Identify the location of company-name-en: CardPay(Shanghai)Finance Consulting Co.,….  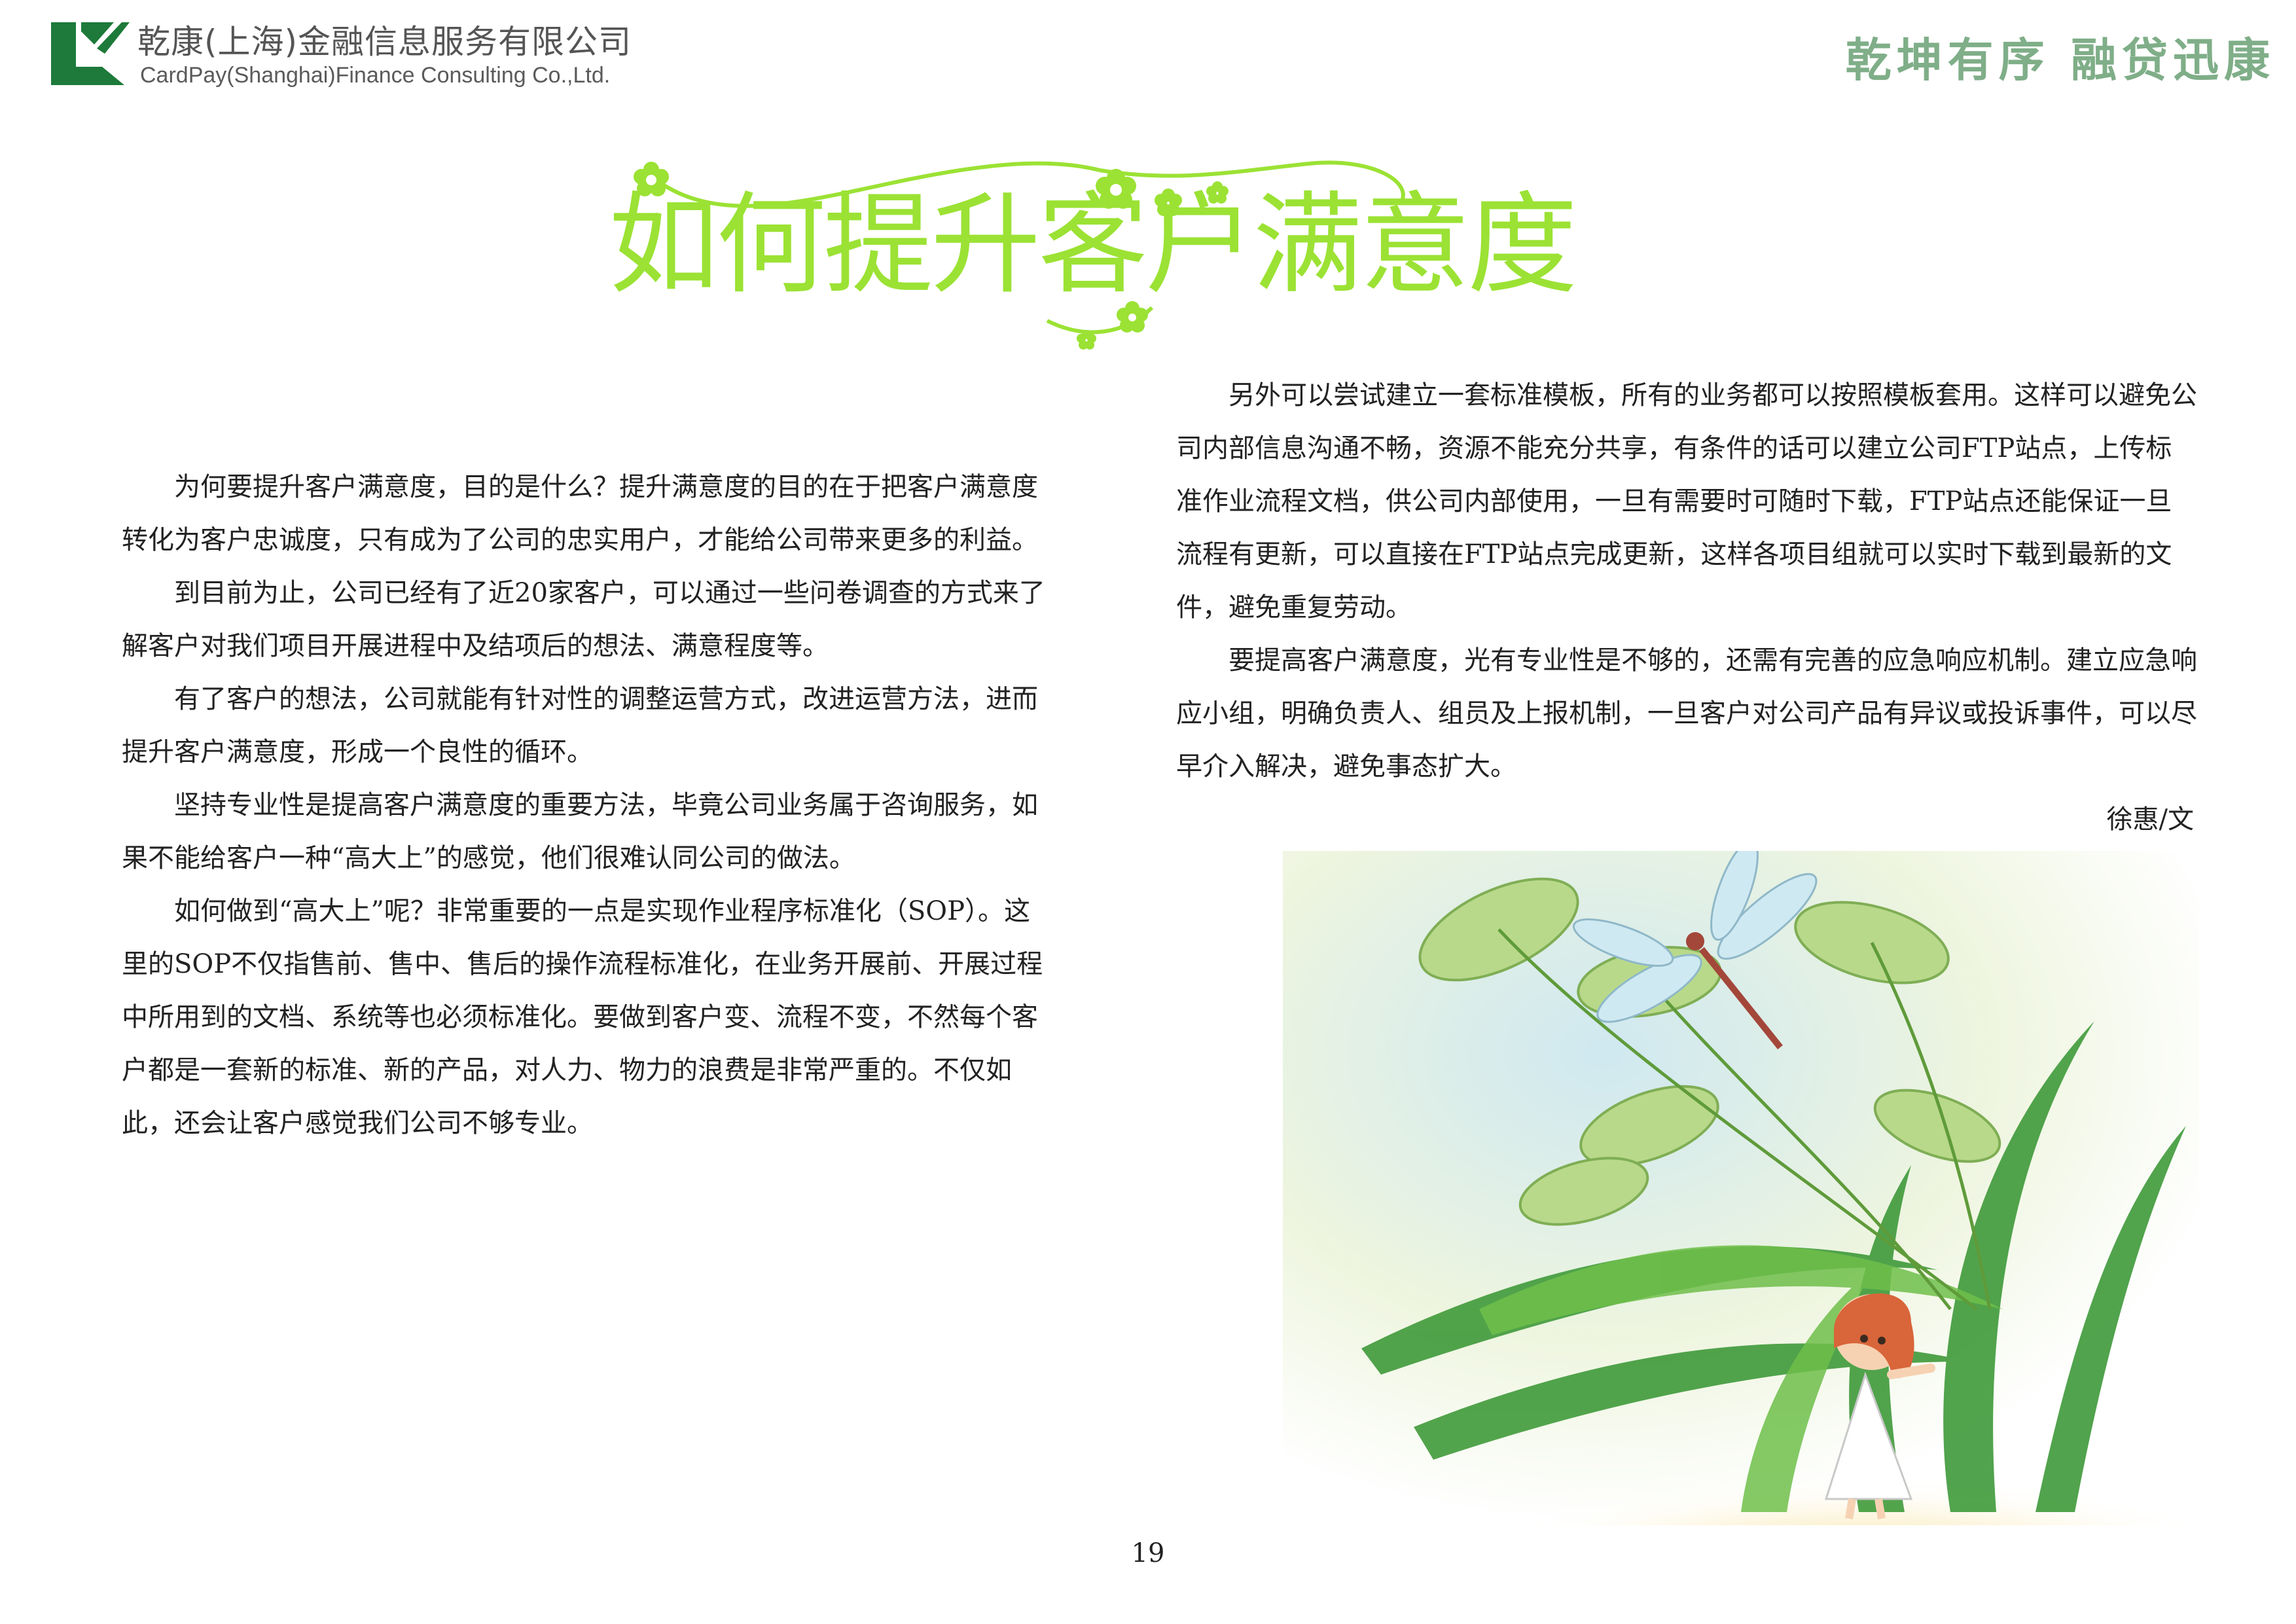
(376, 75).